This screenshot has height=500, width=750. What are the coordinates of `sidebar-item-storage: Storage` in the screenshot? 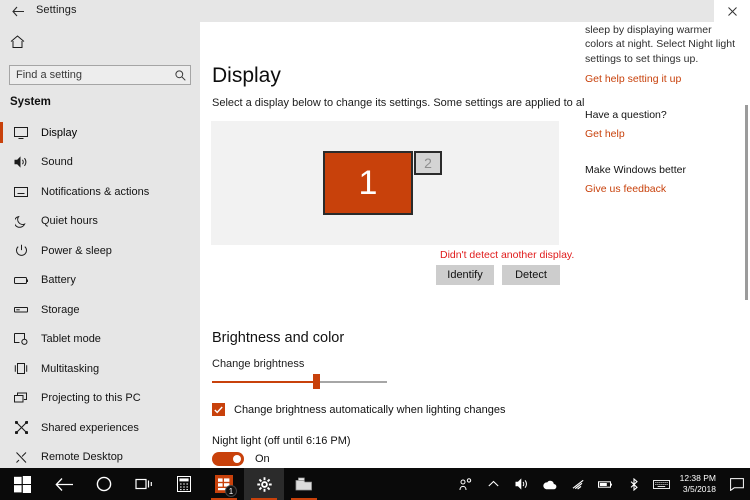 It's located at (100, 310).